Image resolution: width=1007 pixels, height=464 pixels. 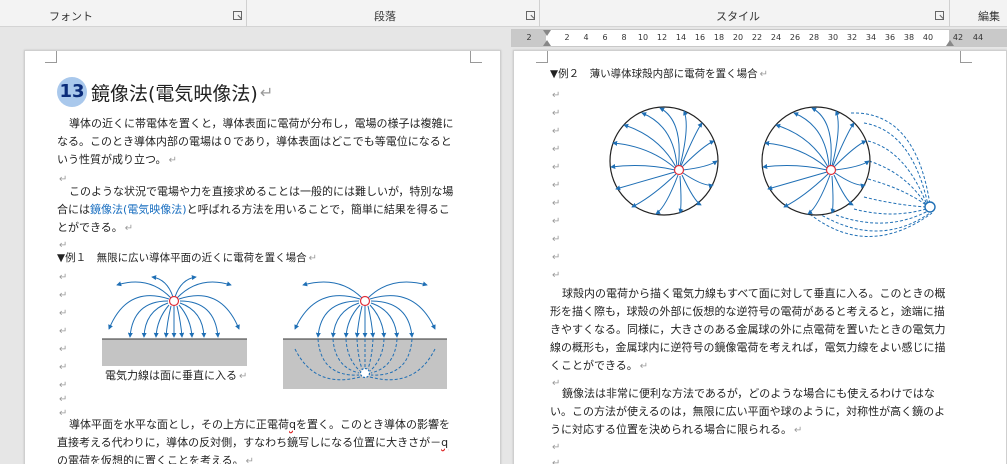 What do you see at coordinates (71, 16) in the screenshot?
I see `ribbon-group-label: フォント` at bounding box center [71, 16].